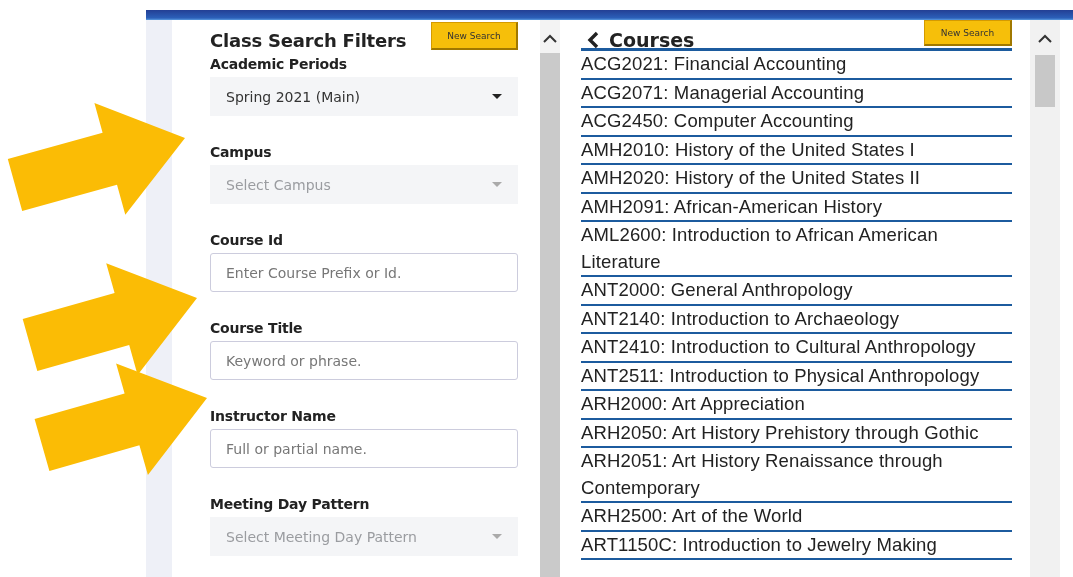 The image size is (1073, 577). I want to click on field-label: Course Title, so click(257, 329).